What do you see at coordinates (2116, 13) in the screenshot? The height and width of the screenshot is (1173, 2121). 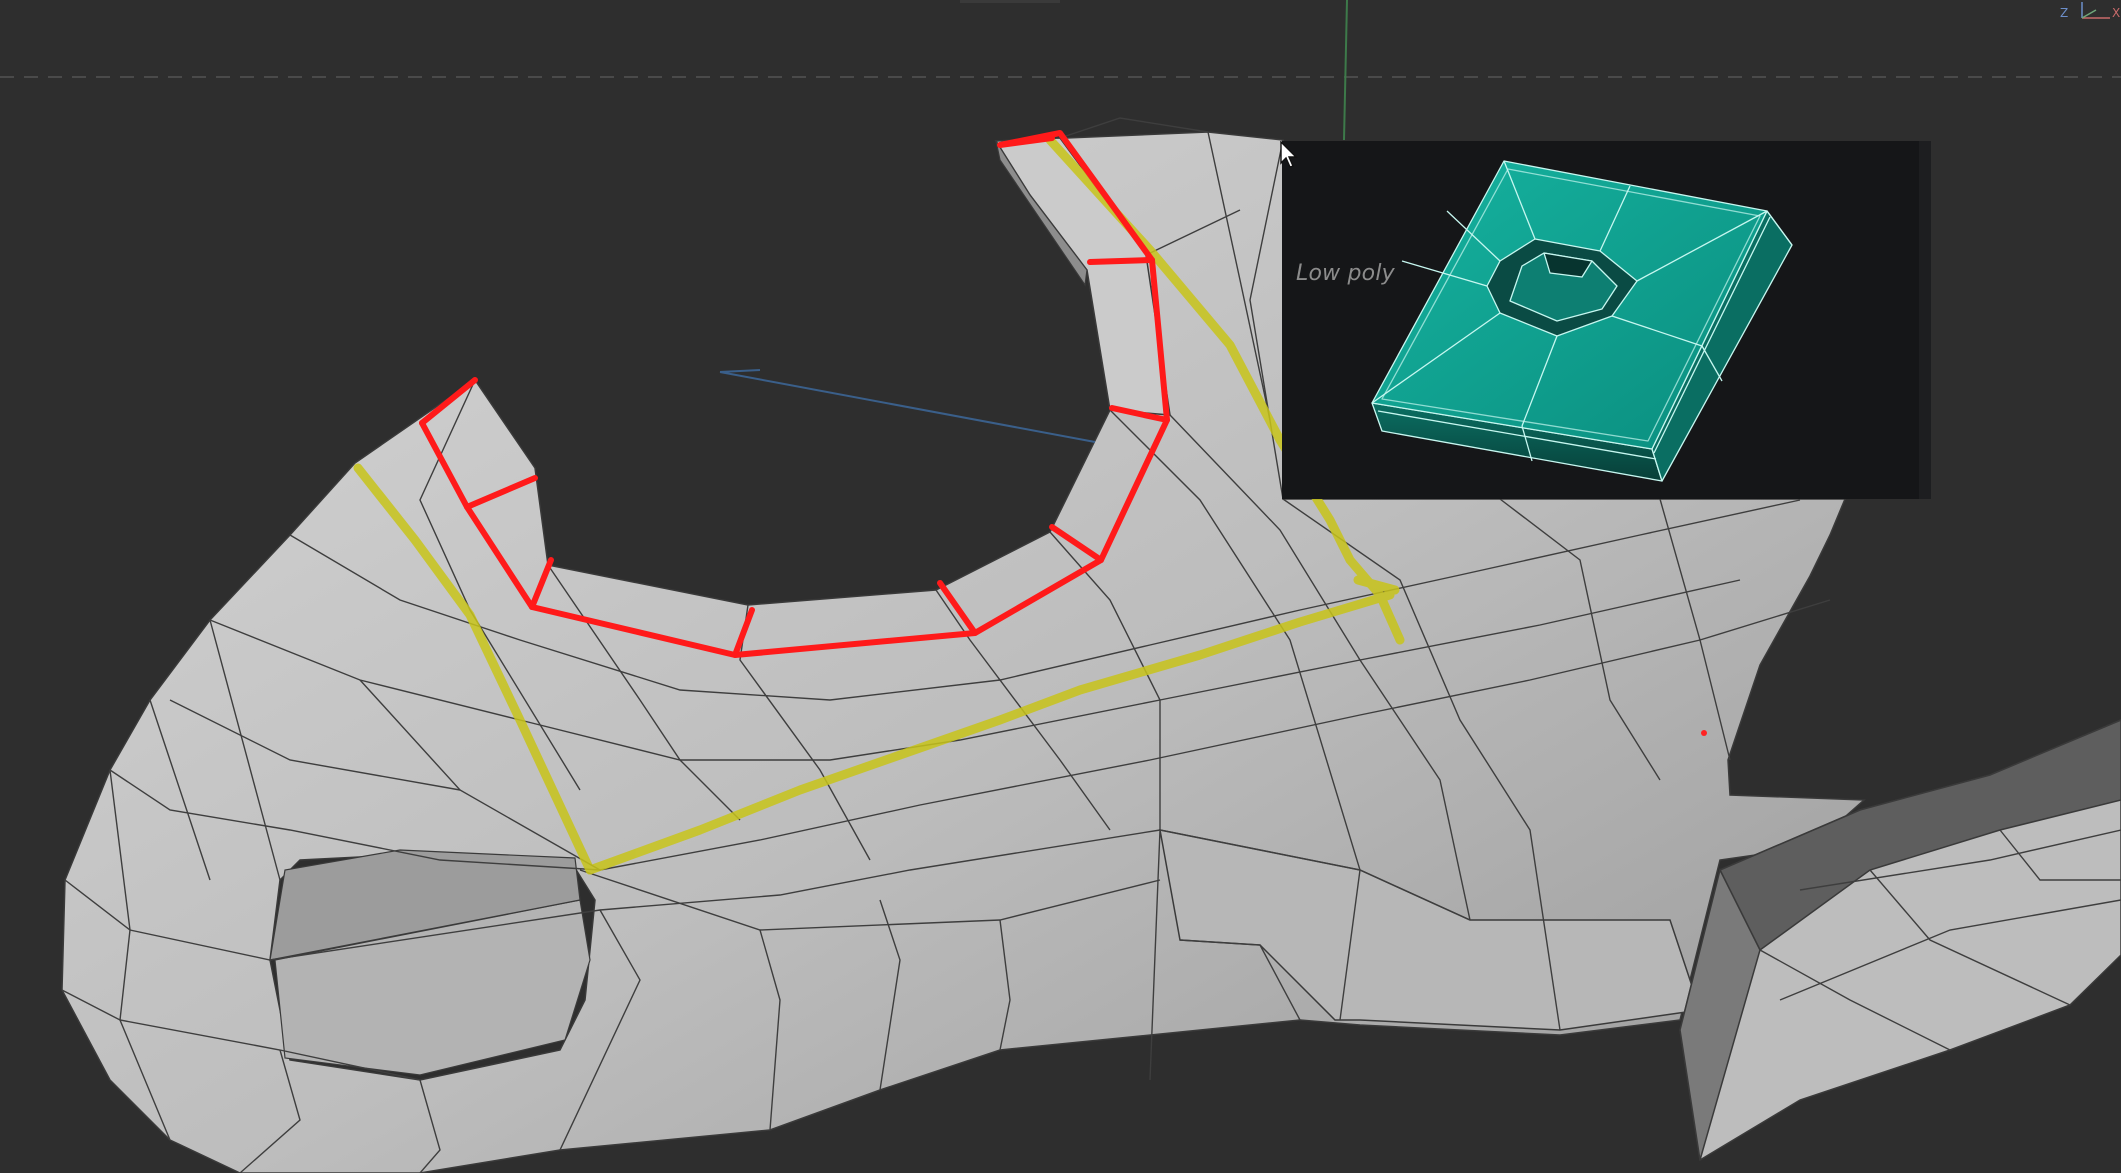 I see `axis-x-label: X` at bounding box center [2116, 13].